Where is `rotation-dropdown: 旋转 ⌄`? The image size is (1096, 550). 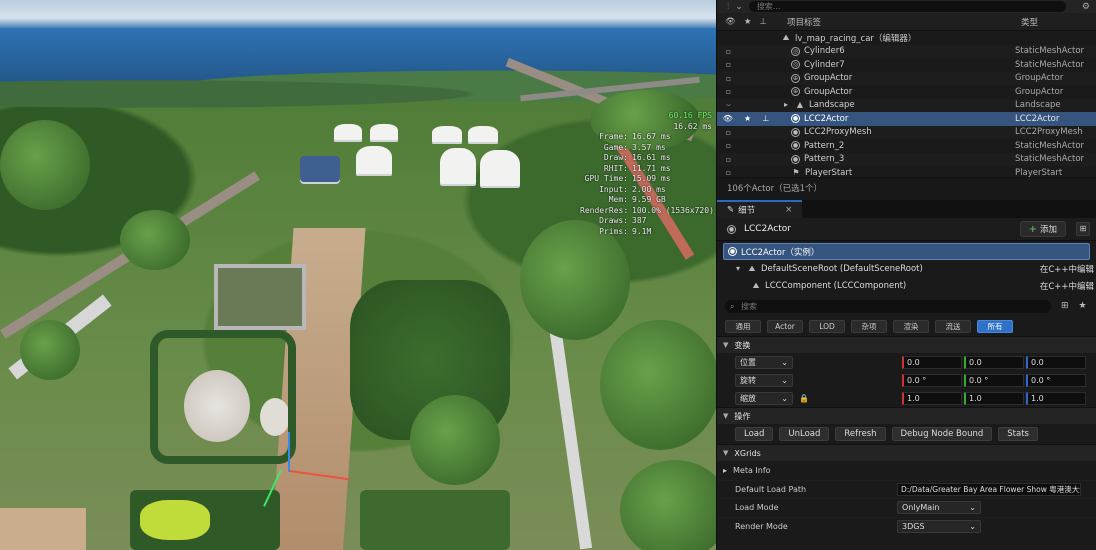
rotation-dropdown: 旋转 ⌄ is located at coordinates (764, 380).